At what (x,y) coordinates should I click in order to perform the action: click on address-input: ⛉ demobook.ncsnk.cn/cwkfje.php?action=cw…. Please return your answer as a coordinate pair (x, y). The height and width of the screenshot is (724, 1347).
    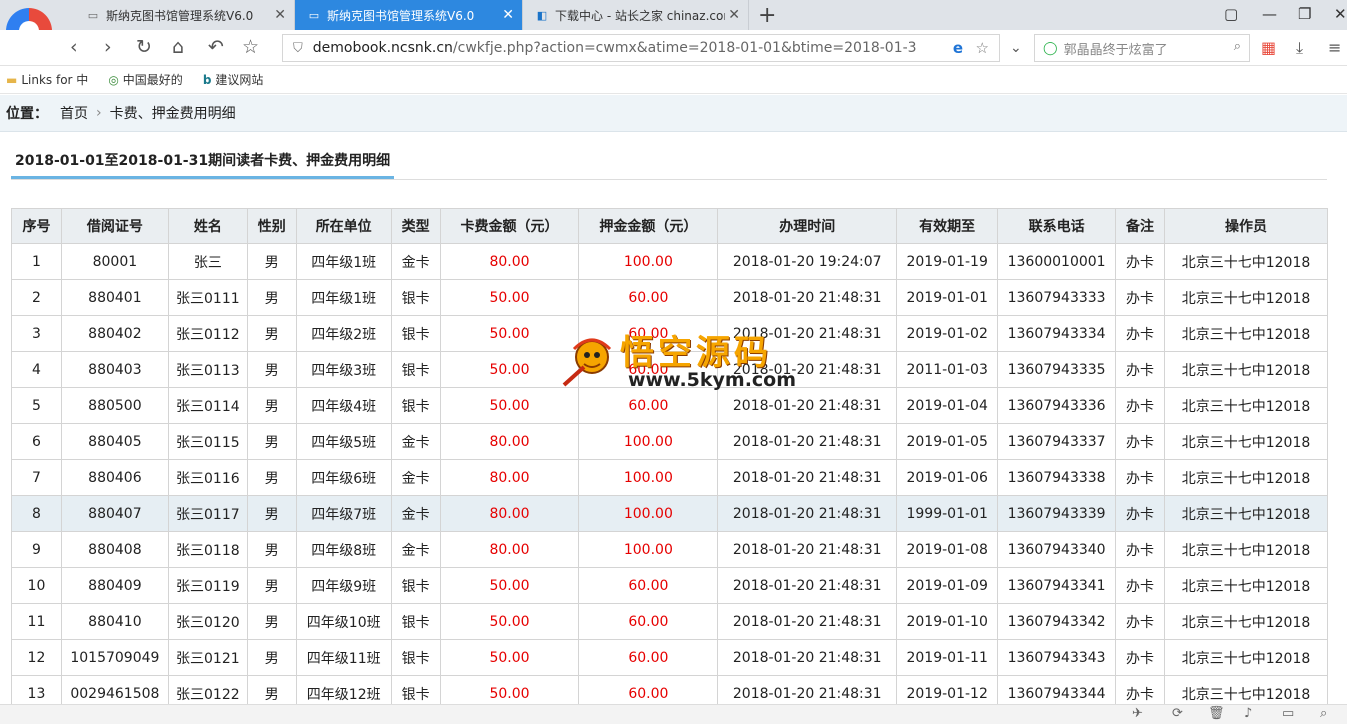
    Looking at the image, I should click on (641, 48).